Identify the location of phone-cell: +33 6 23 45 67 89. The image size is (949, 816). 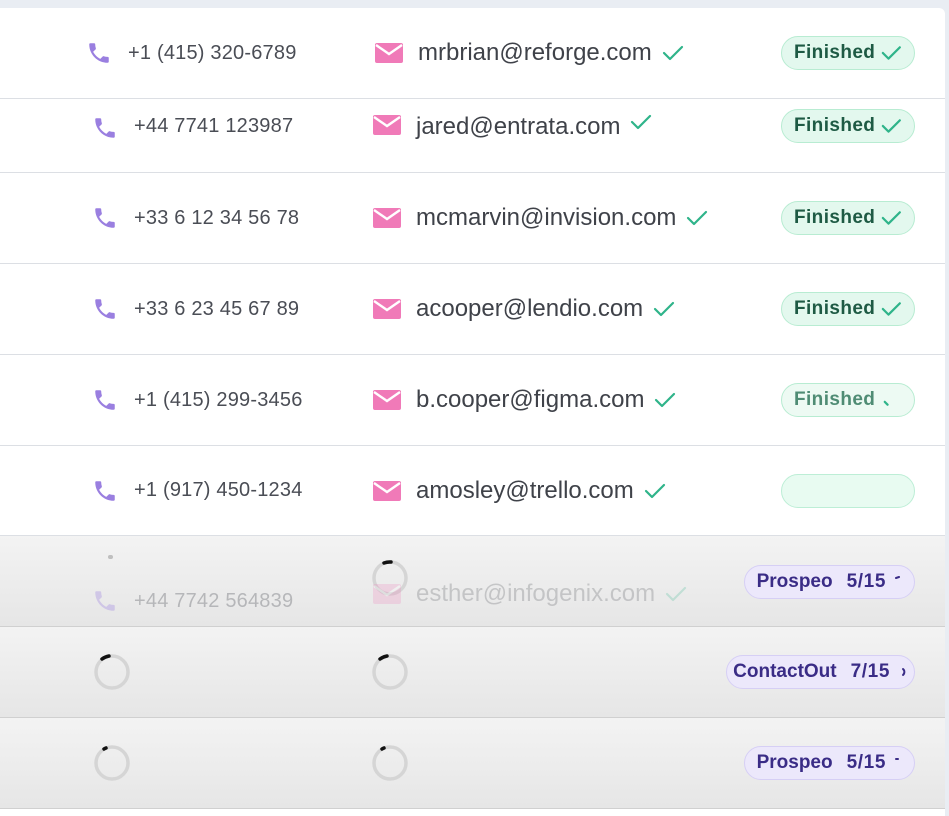
(227, 309).